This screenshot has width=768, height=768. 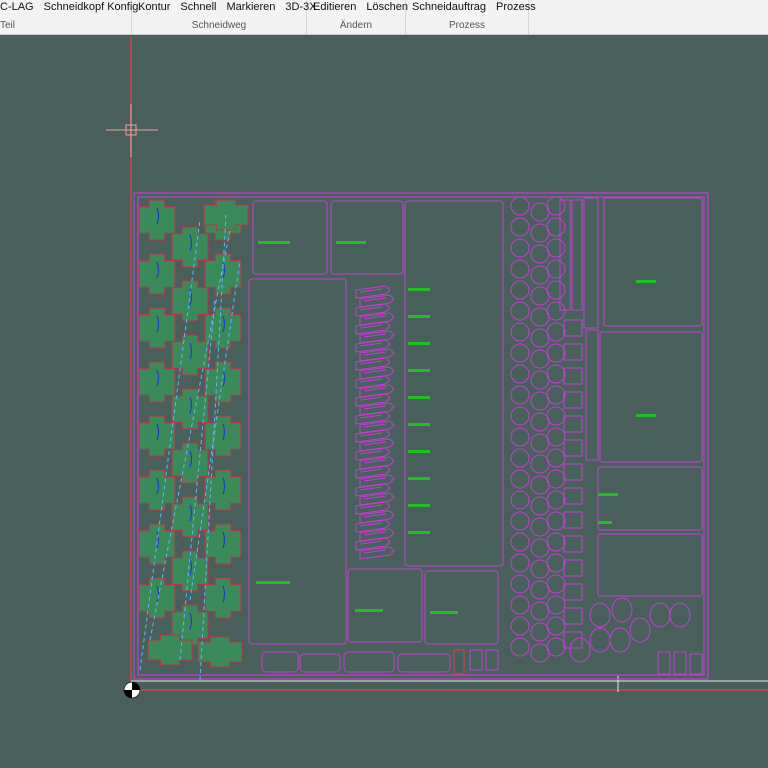 What do you see at coordinates (193, 440) in the screenshot?
I see `nested-parts-column` at bounding box center [193, 440].